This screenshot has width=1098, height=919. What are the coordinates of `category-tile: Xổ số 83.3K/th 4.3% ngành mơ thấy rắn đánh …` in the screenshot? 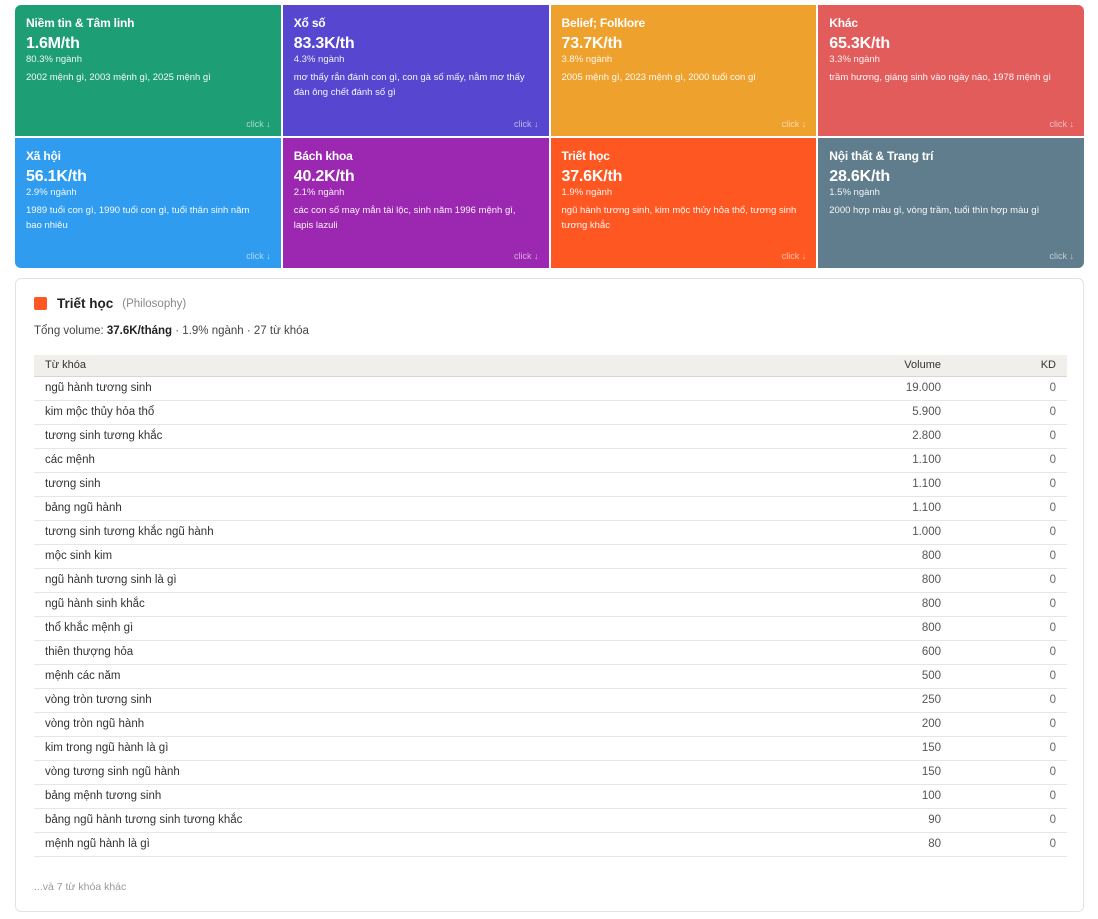 It's located at (415, 70).